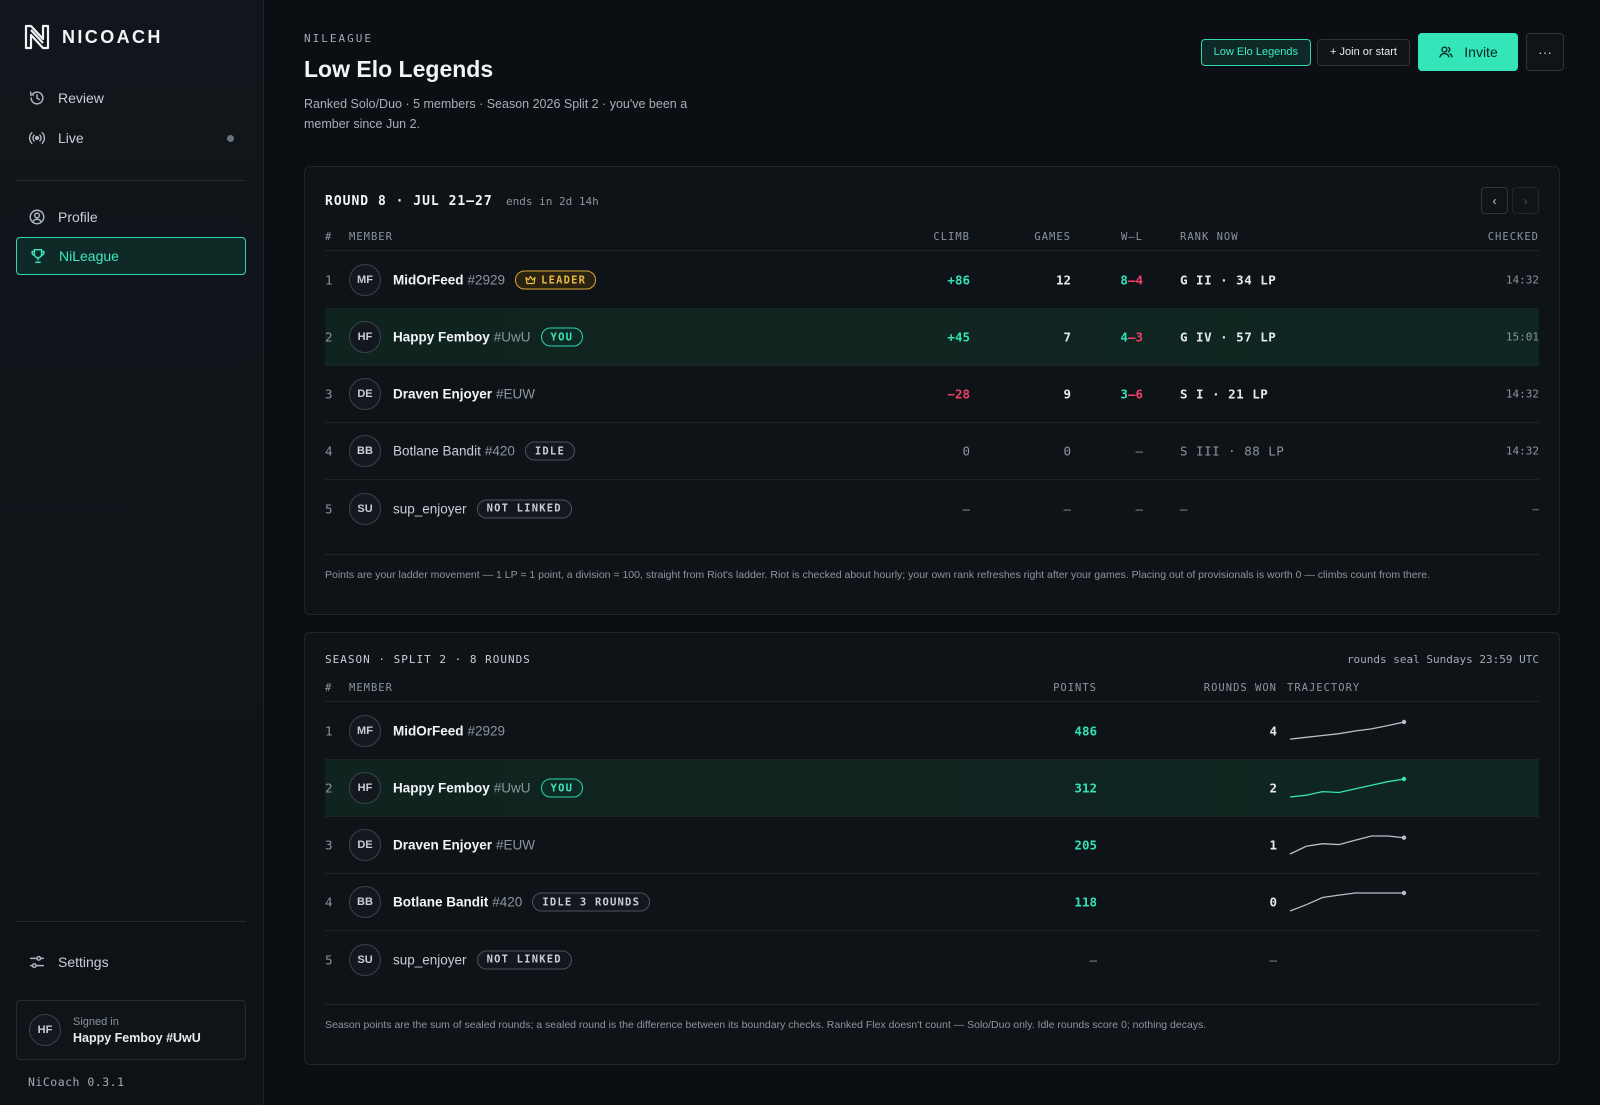  Describe the element at coordinates (482, 508) in the screenshot. I see `member-cell: sup_enjoyer NOT LINKED` at that location.